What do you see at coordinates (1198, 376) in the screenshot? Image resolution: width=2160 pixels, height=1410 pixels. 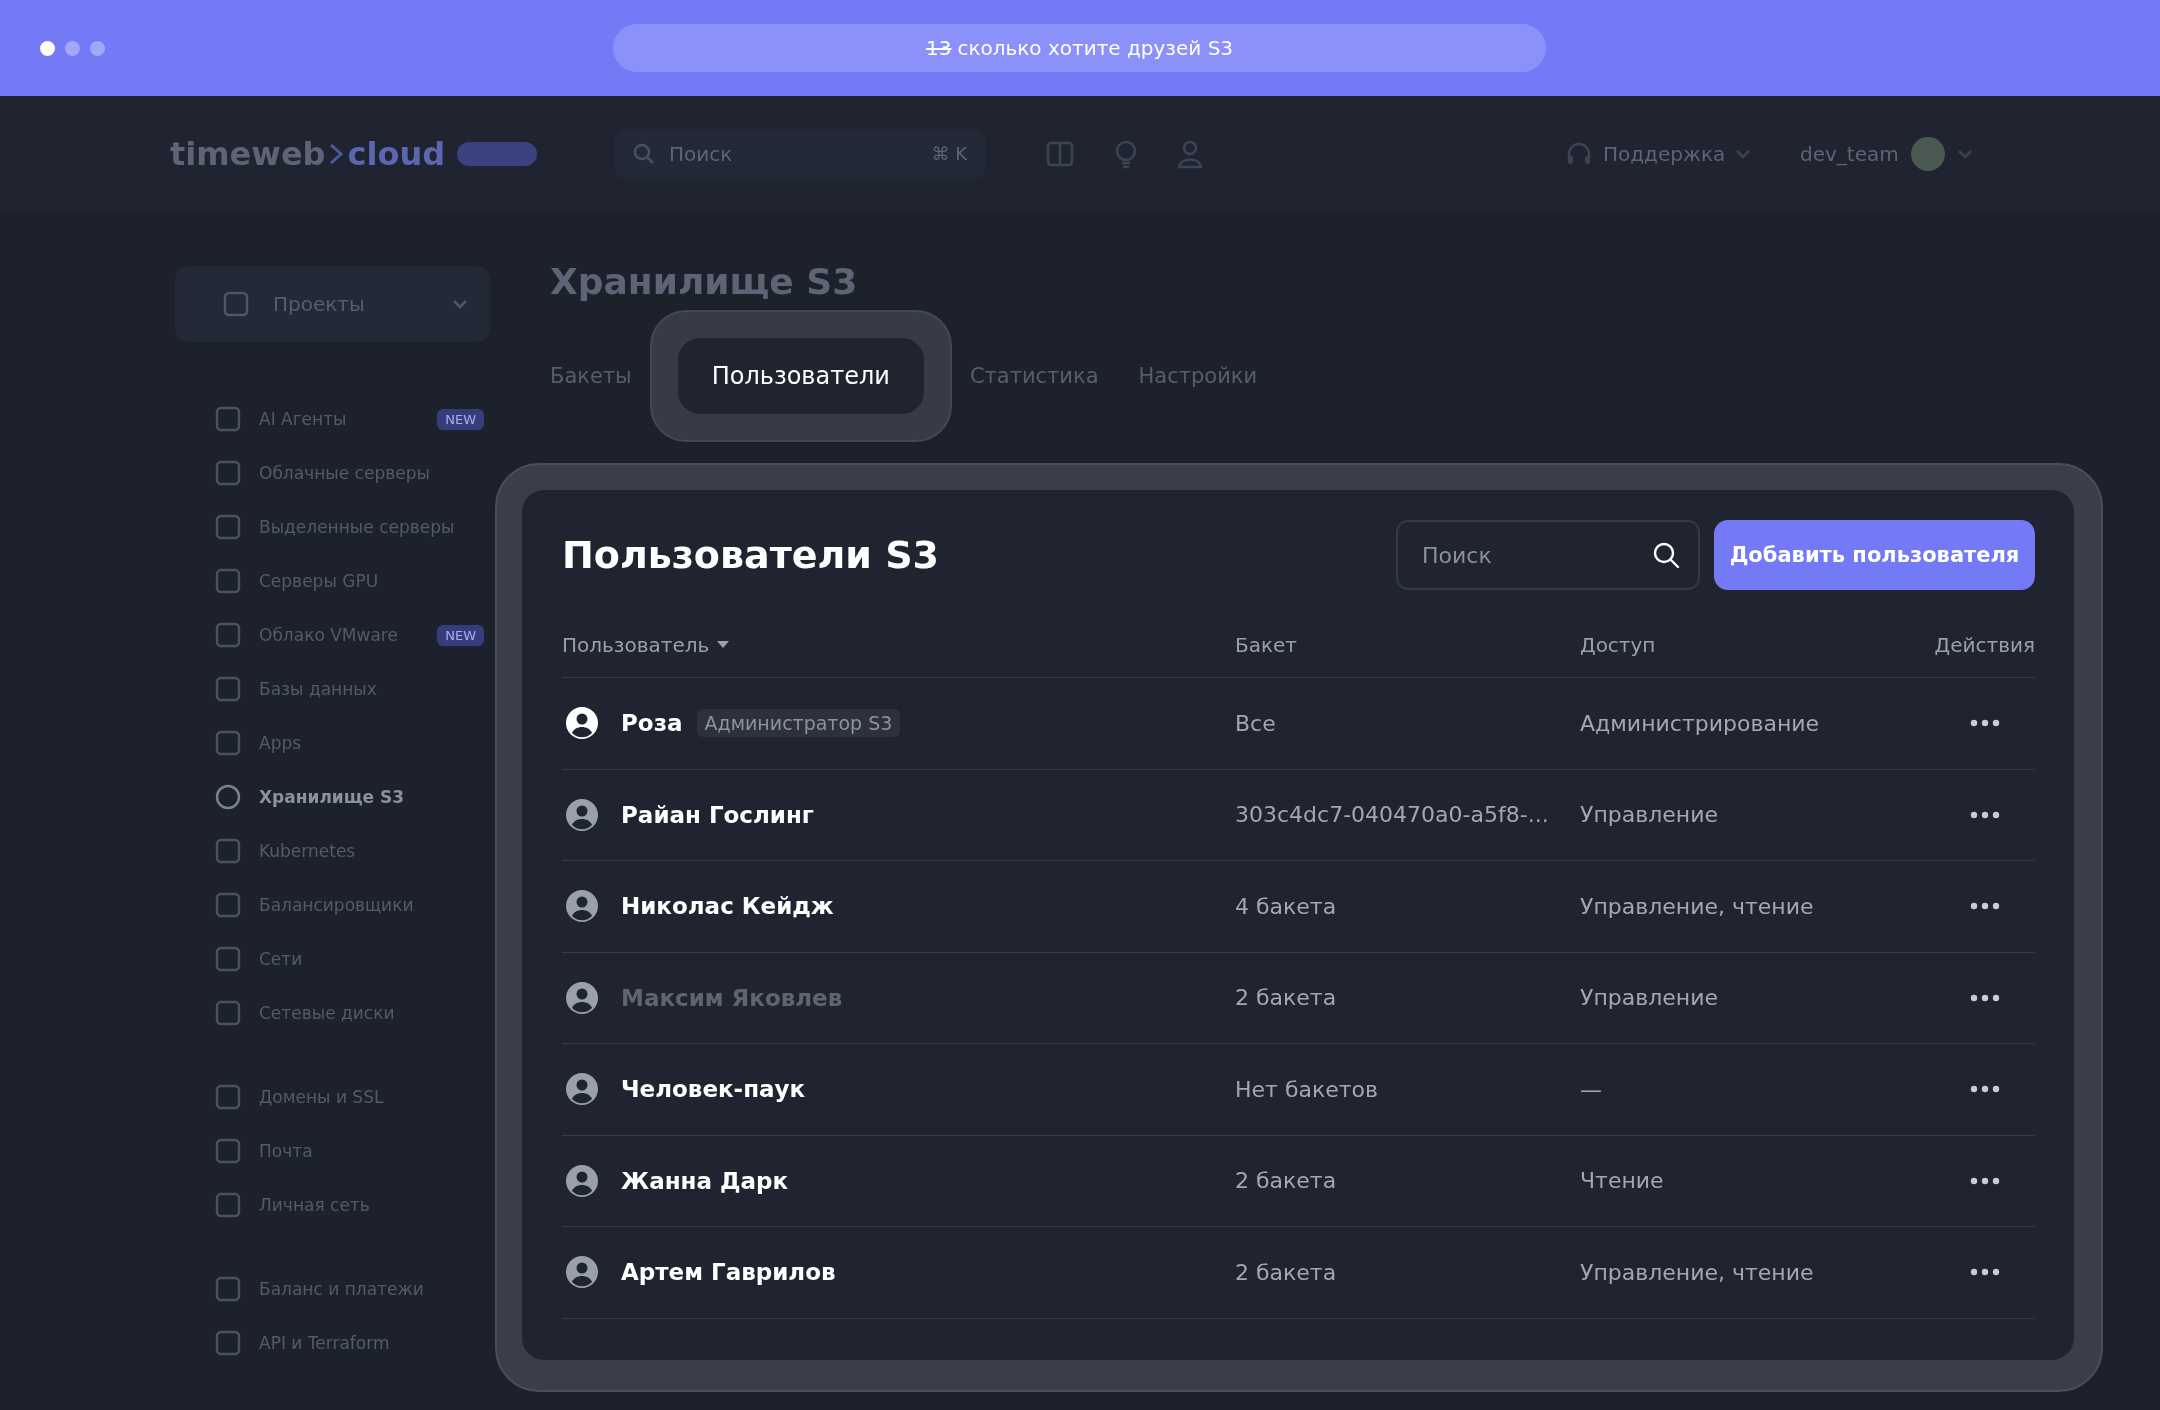 I see `tab: Настройки` at bounding box center [1198, 376].